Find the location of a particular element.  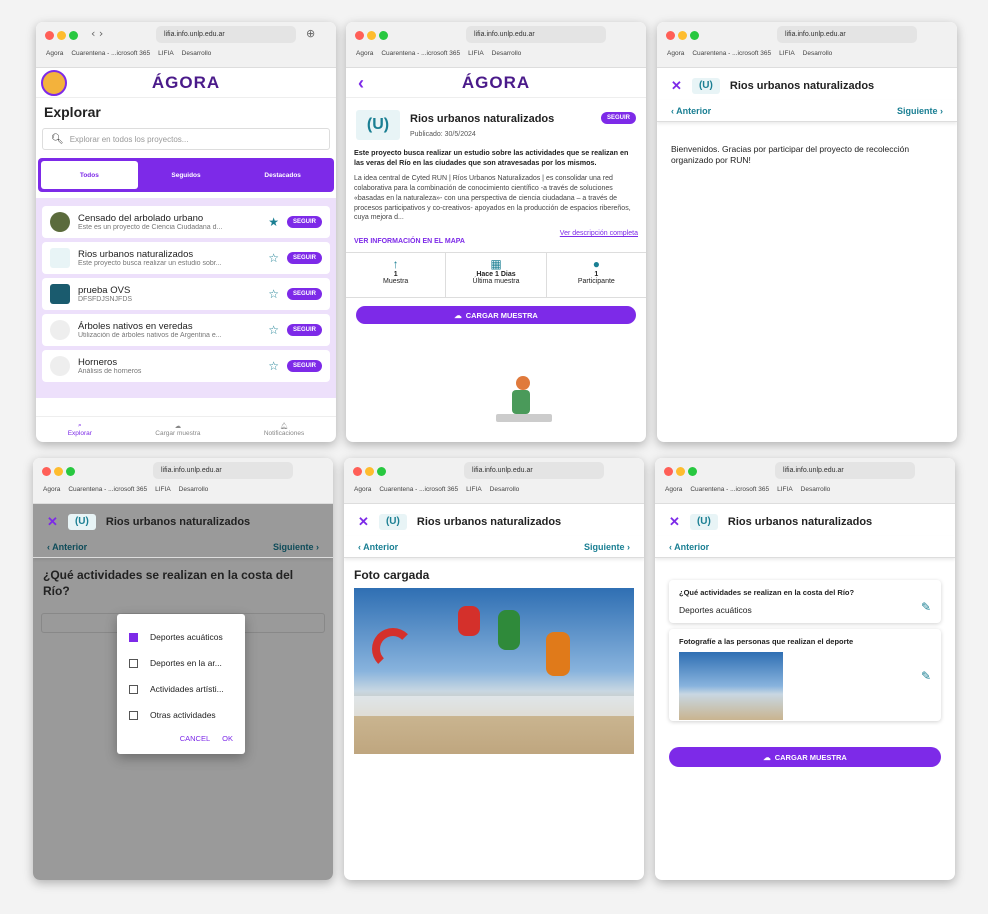

list-item: Horneros Análisis de horneros ☆ SEGUIR is located at coordinates (186, 366).